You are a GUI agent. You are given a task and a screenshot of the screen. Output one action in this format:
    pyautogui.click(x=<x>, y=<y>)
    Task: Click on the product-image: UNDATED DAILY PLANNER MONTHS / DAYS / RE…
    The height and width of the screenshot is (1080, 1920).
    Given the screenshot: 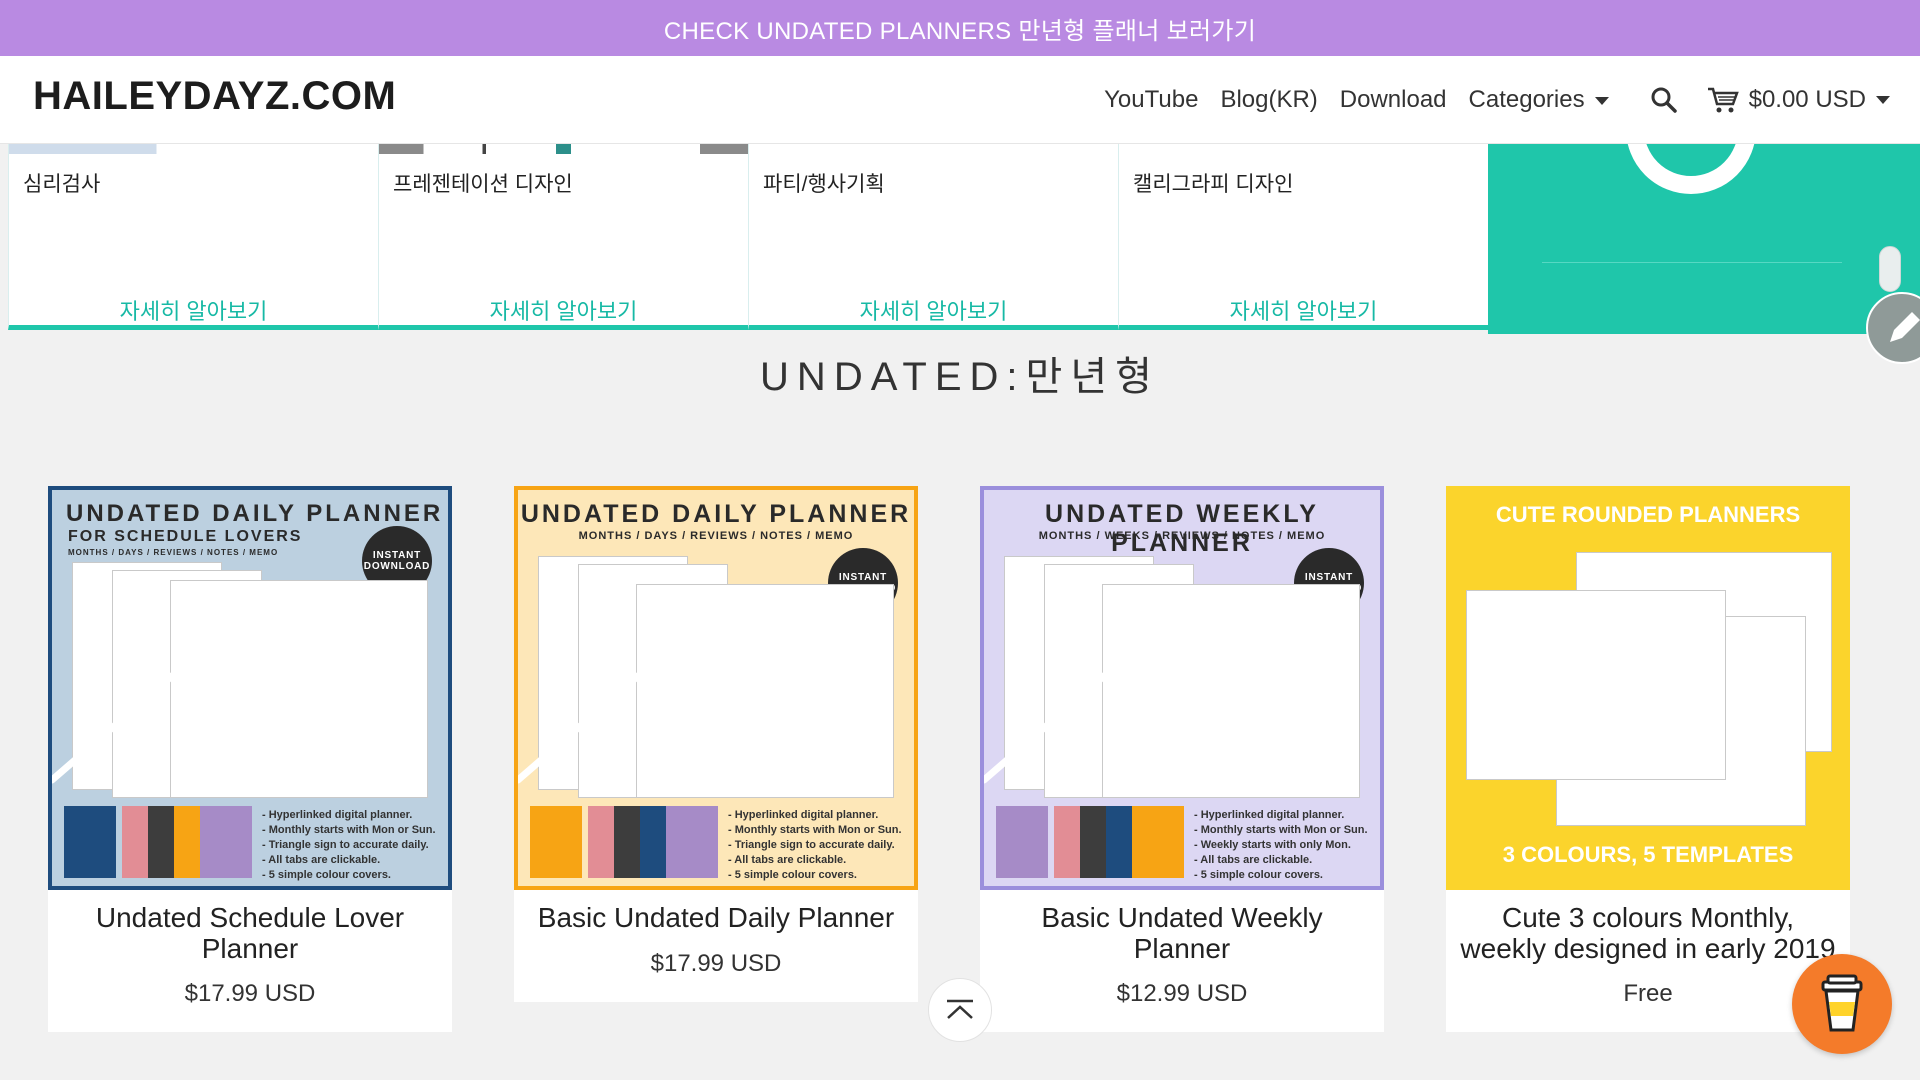 What is the action you would take?
    pyautogui.click(x=716, y=688)
    